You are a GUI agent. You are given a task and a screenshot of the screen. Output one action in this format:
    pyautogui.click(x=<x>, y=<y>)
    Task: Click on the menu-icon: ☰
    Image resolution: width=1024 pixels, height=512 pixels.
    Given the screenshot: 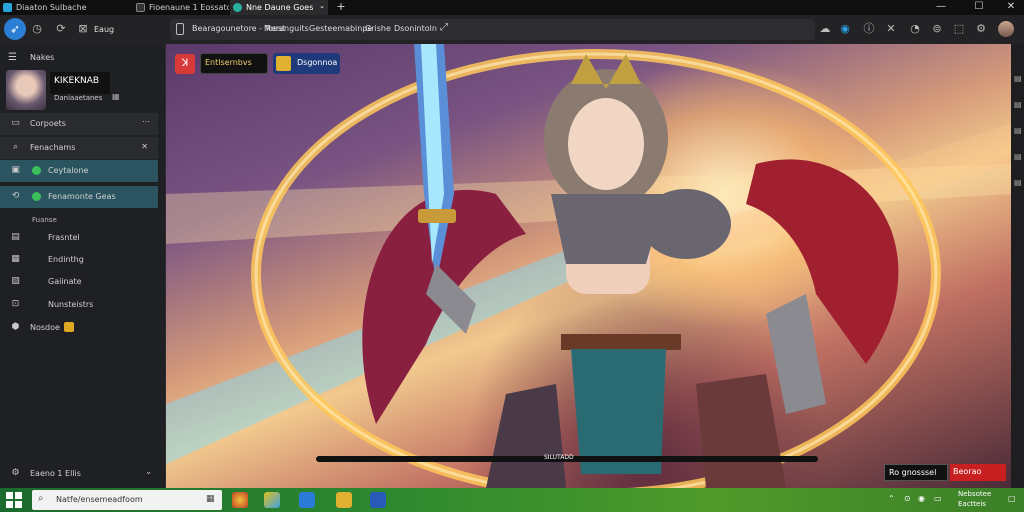 What is the action you would take?
    pyautogui.click(x=12, y=57)
    